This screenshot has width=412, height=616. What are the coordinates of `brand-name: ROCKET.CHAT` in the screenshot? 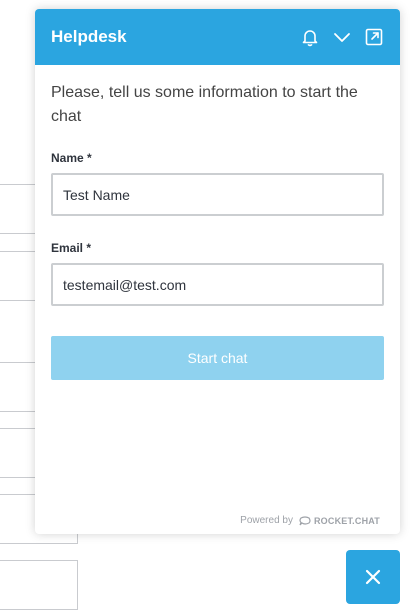 It's located at (346, 520).